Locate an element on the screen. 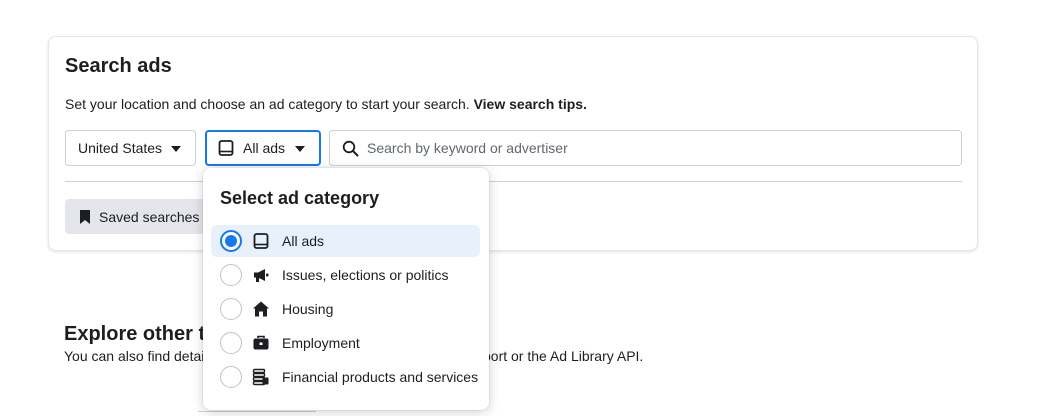  ad-category-select-value: All ads is located at coordinates (264, 148).